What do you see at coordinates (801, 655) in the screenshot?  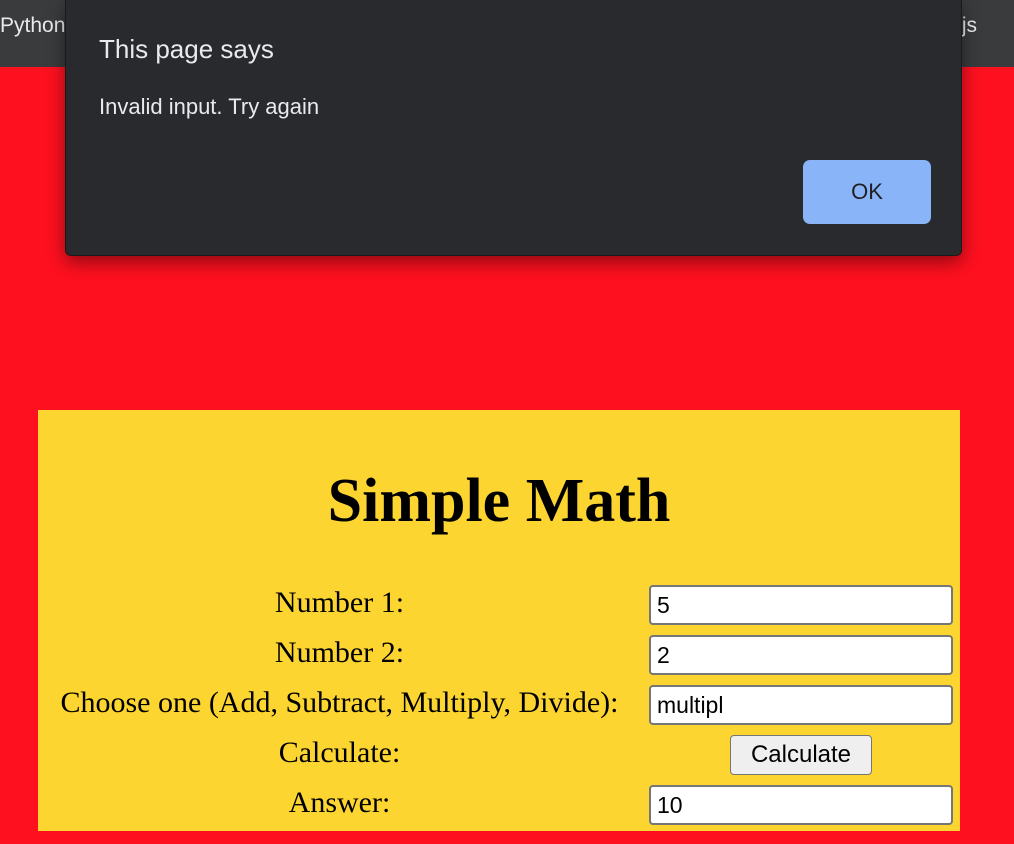 I see `number2-input` at bounding box center [801, 655].